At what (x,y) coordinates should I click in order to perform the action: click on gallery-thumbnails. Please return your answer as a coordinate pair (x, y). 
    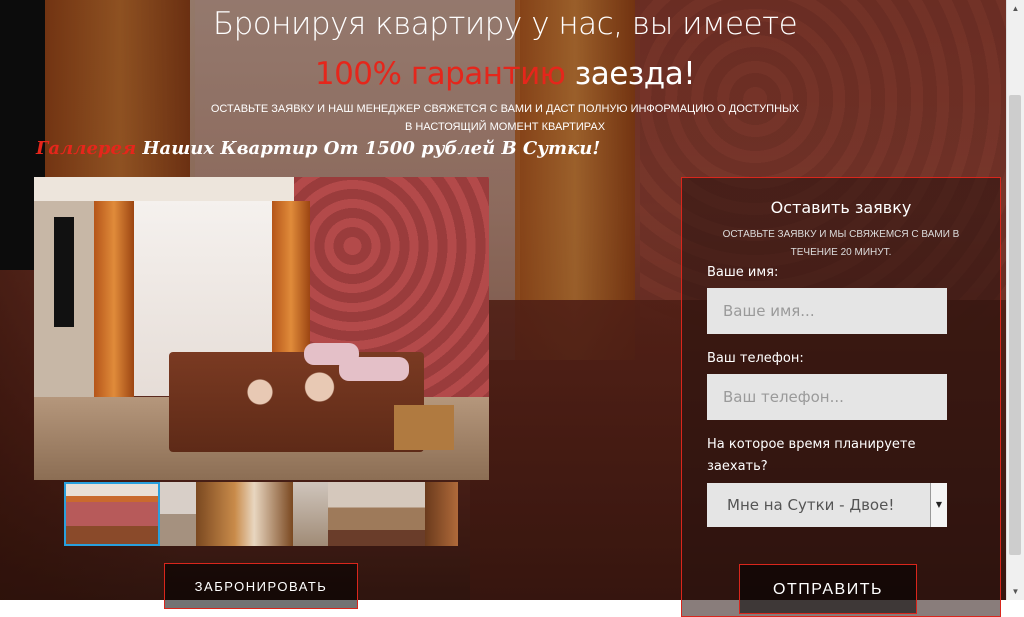
    Looking at the image, I should click on (261, 514).